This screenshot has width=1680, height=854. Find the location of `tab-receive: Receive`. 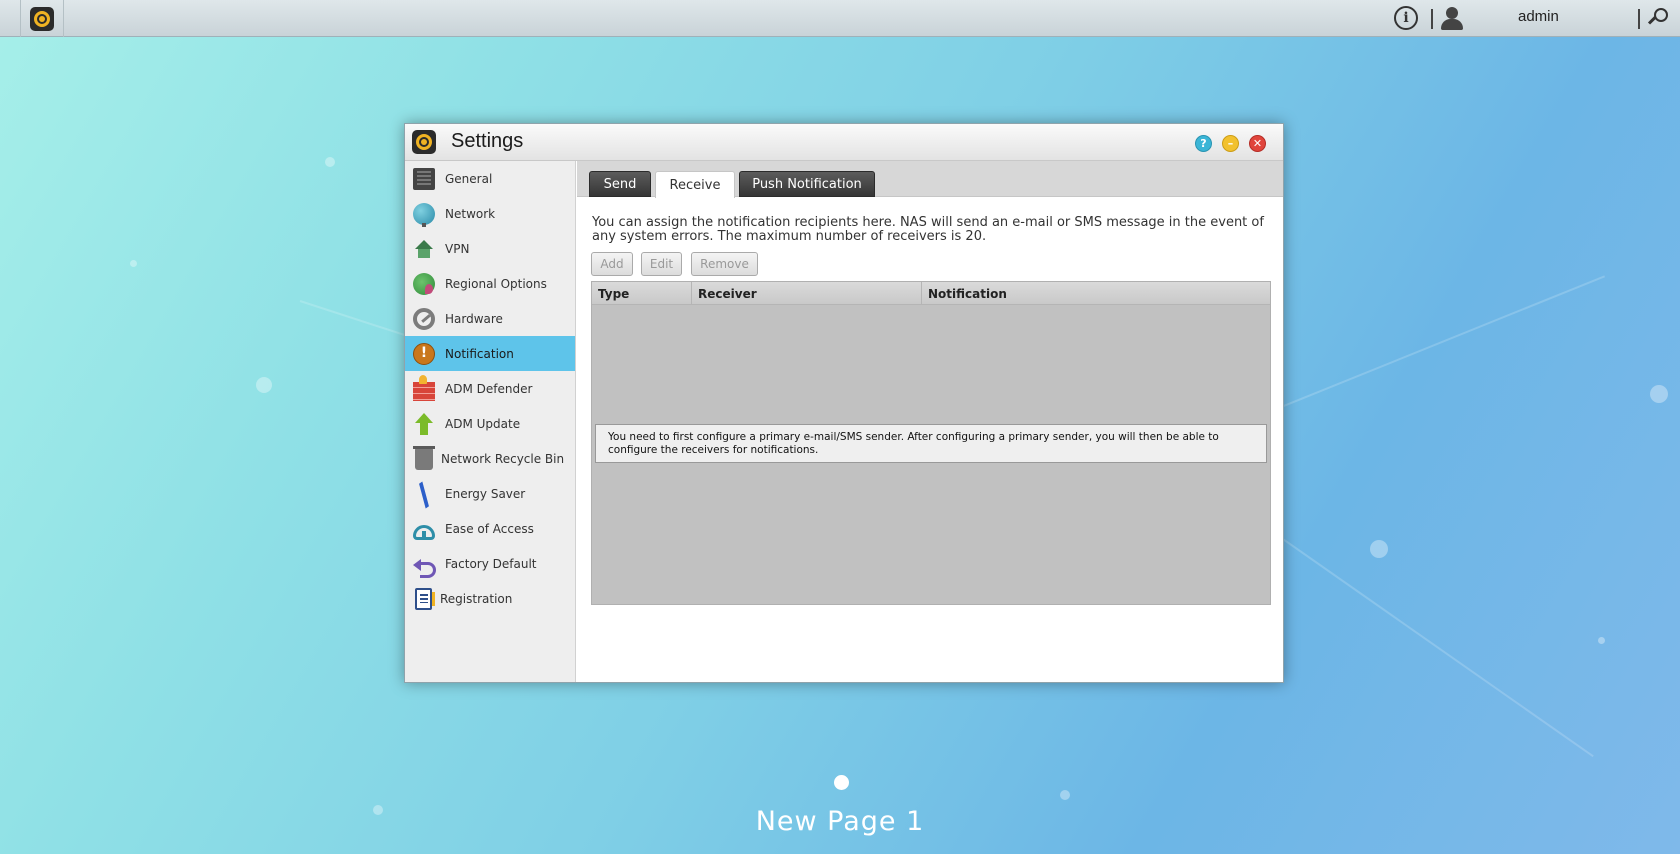

tab-receive: Receive is located at coordinates (695, 184).